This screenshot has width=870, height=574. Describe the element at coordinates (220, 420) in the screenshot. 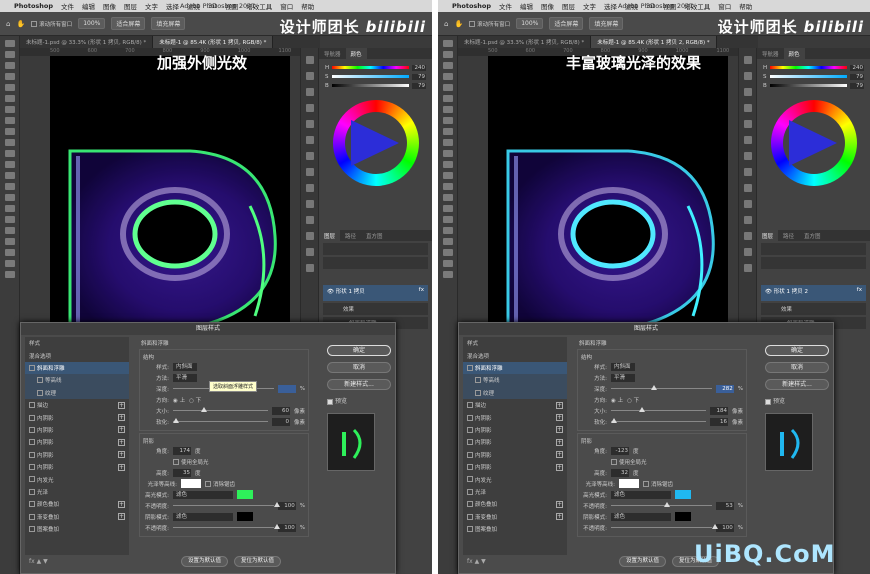

I see `soften-slider` at that location.